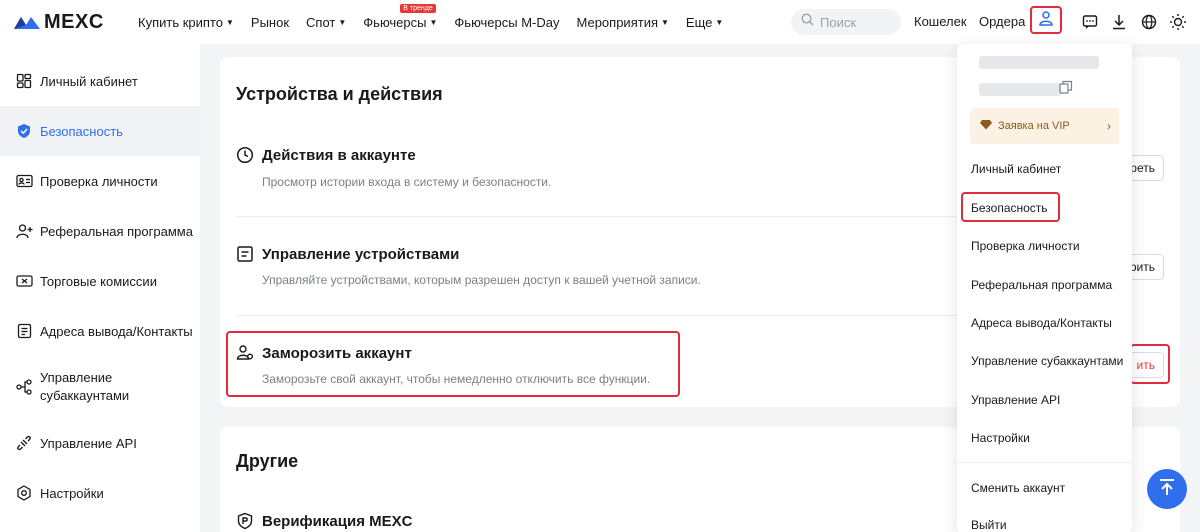  What do you see at coordinates (506, 22) in the screenshot?
I see `nav-futures-mday: Фьючерсы M-Day` at bounding box center [506, 22].